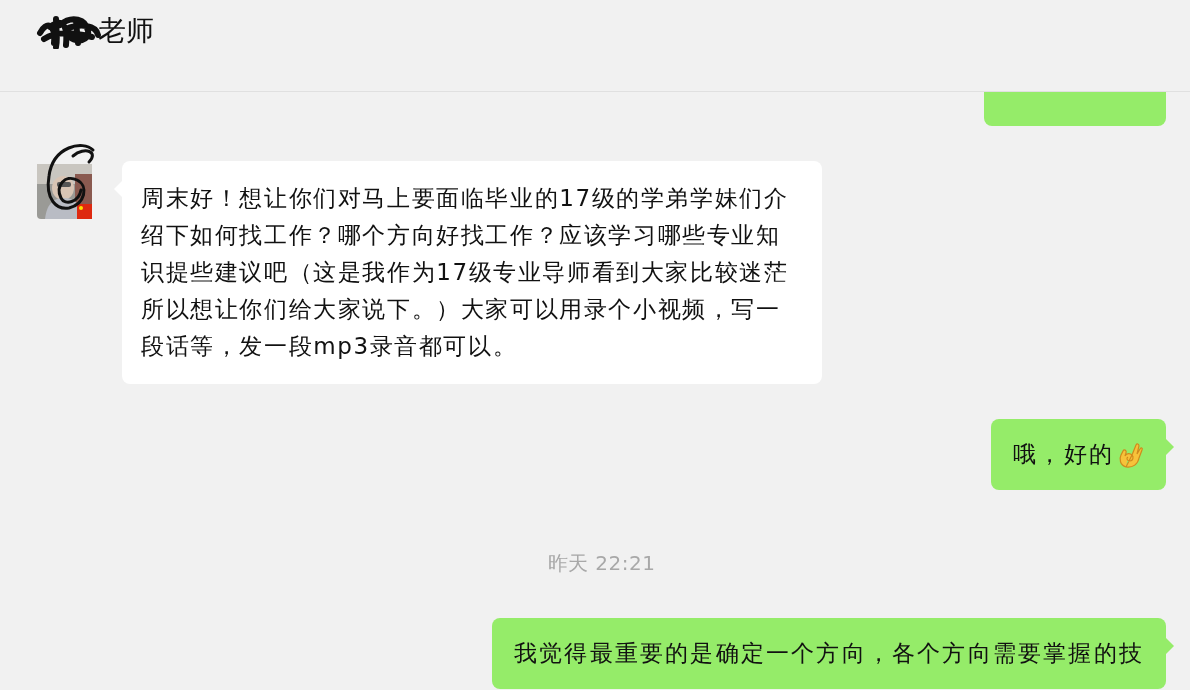  I want to click on timestamp: 昨天 22:21, so click(601, 563).